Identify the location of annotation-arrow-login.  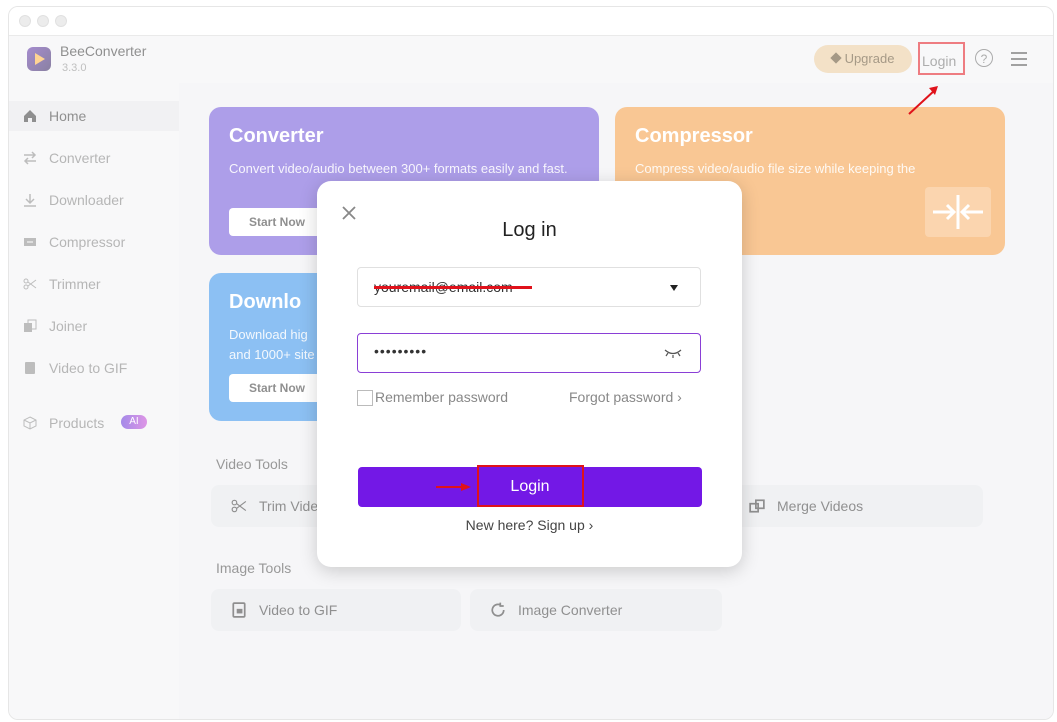
(923, 100).